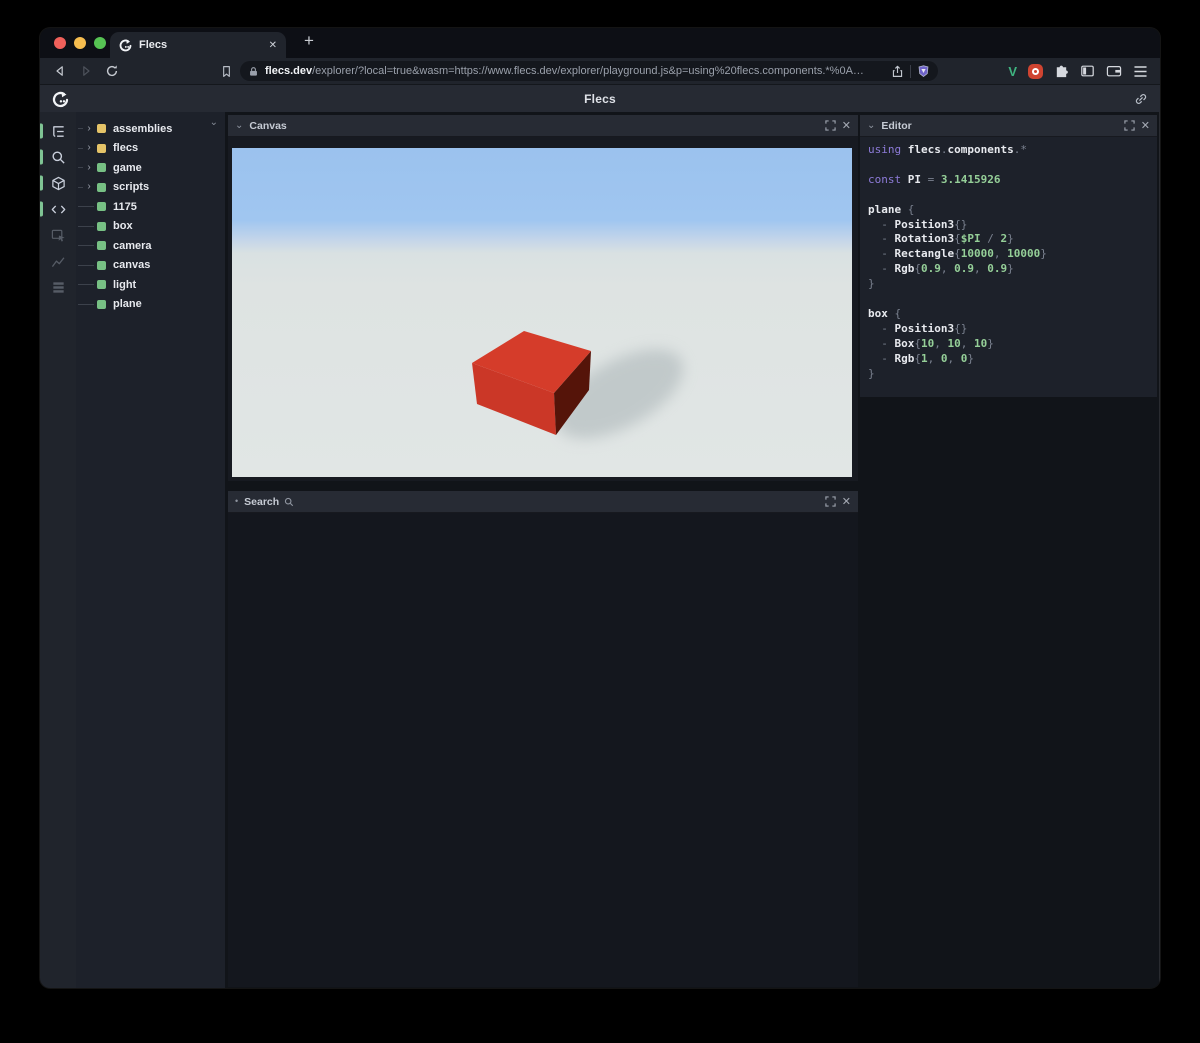 This screenshot has height=1043, width=1200. I want to click on code-line: }, so click(871, 373).